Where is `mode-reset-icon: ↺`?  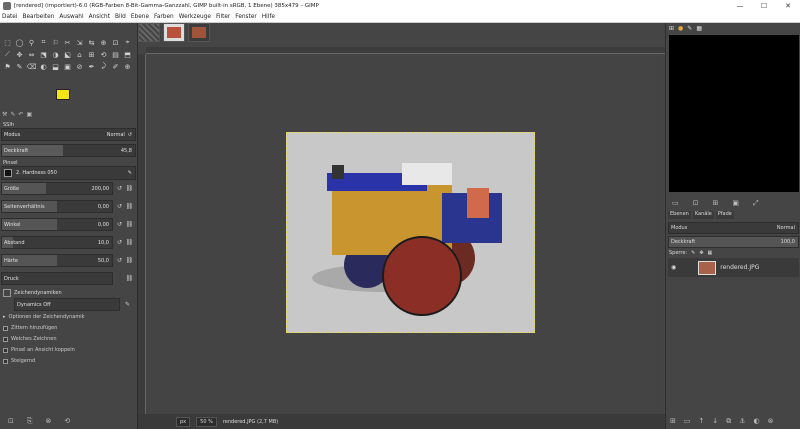 mode-reset-icon: ↺ is located at coordinates (131, 135).